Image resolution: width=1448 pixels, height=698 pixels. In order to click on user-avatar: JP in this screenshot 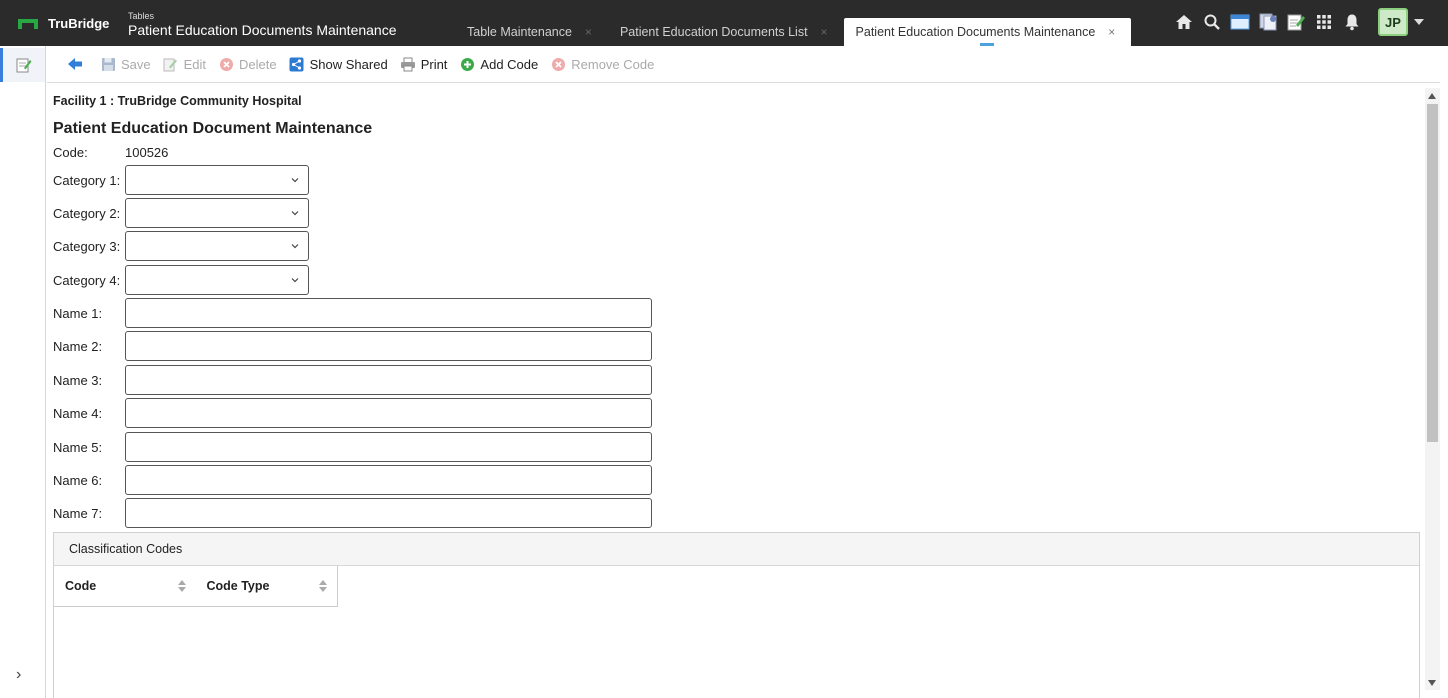, I will do `click(1393, 22)`.